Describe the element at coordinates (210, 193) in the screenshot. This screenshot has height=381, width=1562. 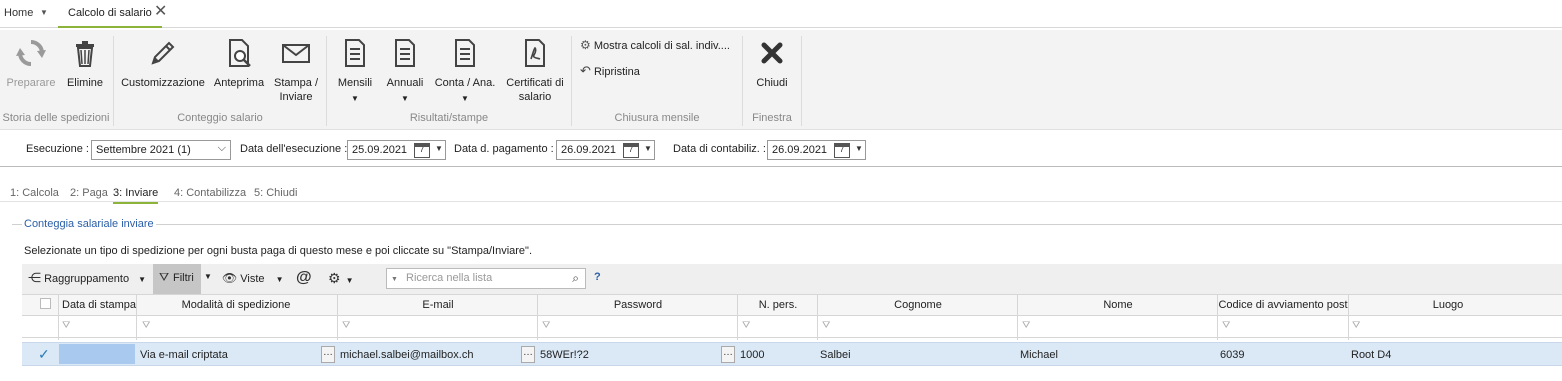
I see `step-contabilizza: 4: Contabilizza` at that location.